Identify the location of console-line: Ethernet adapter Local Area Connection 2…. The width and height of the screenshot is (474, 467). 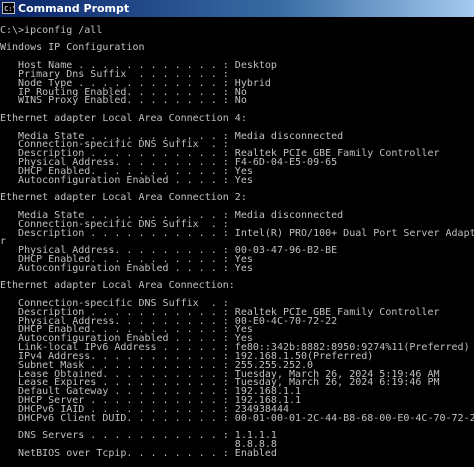
(123, 198).